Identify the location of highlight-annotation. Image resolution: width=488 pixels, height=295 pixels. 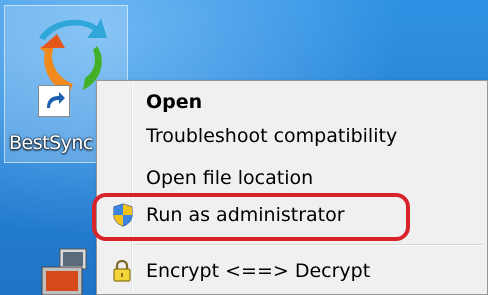
(251, 217).